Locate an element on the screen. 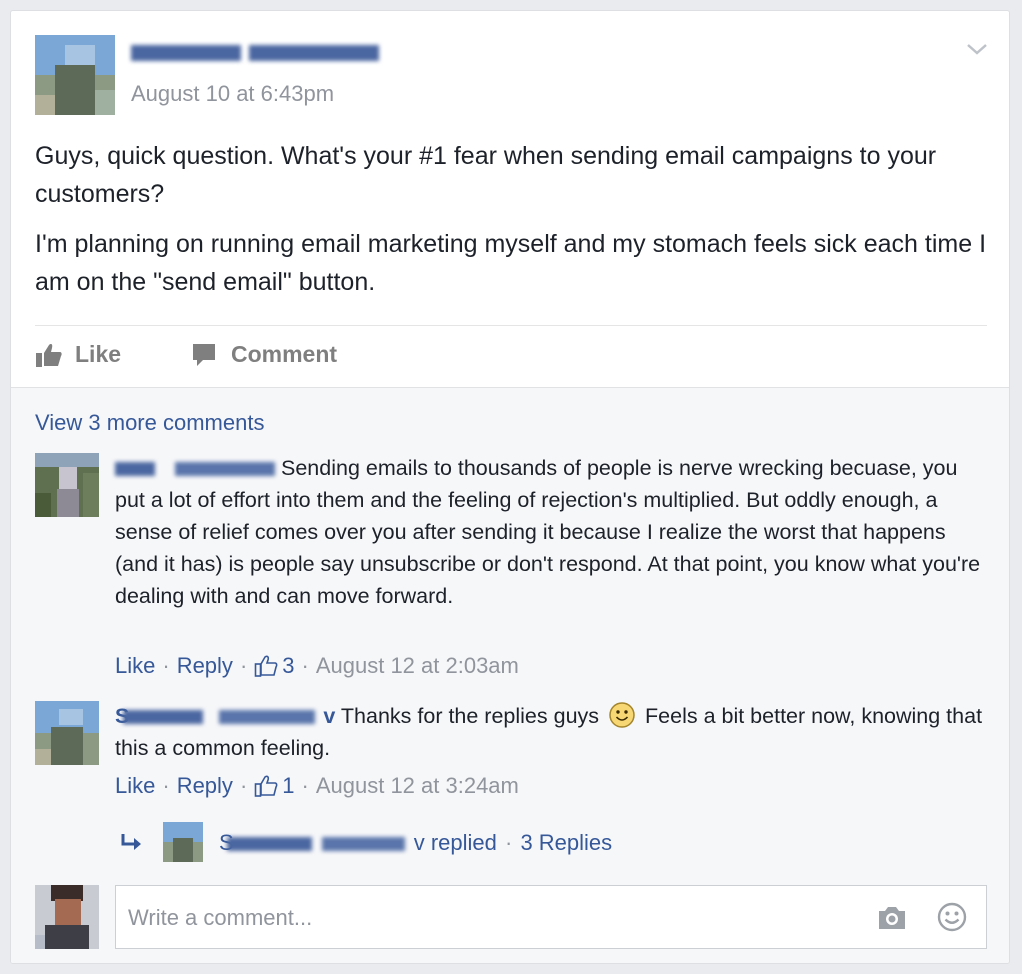  comment-like-count: 1 is located at coordinates (288, 786).